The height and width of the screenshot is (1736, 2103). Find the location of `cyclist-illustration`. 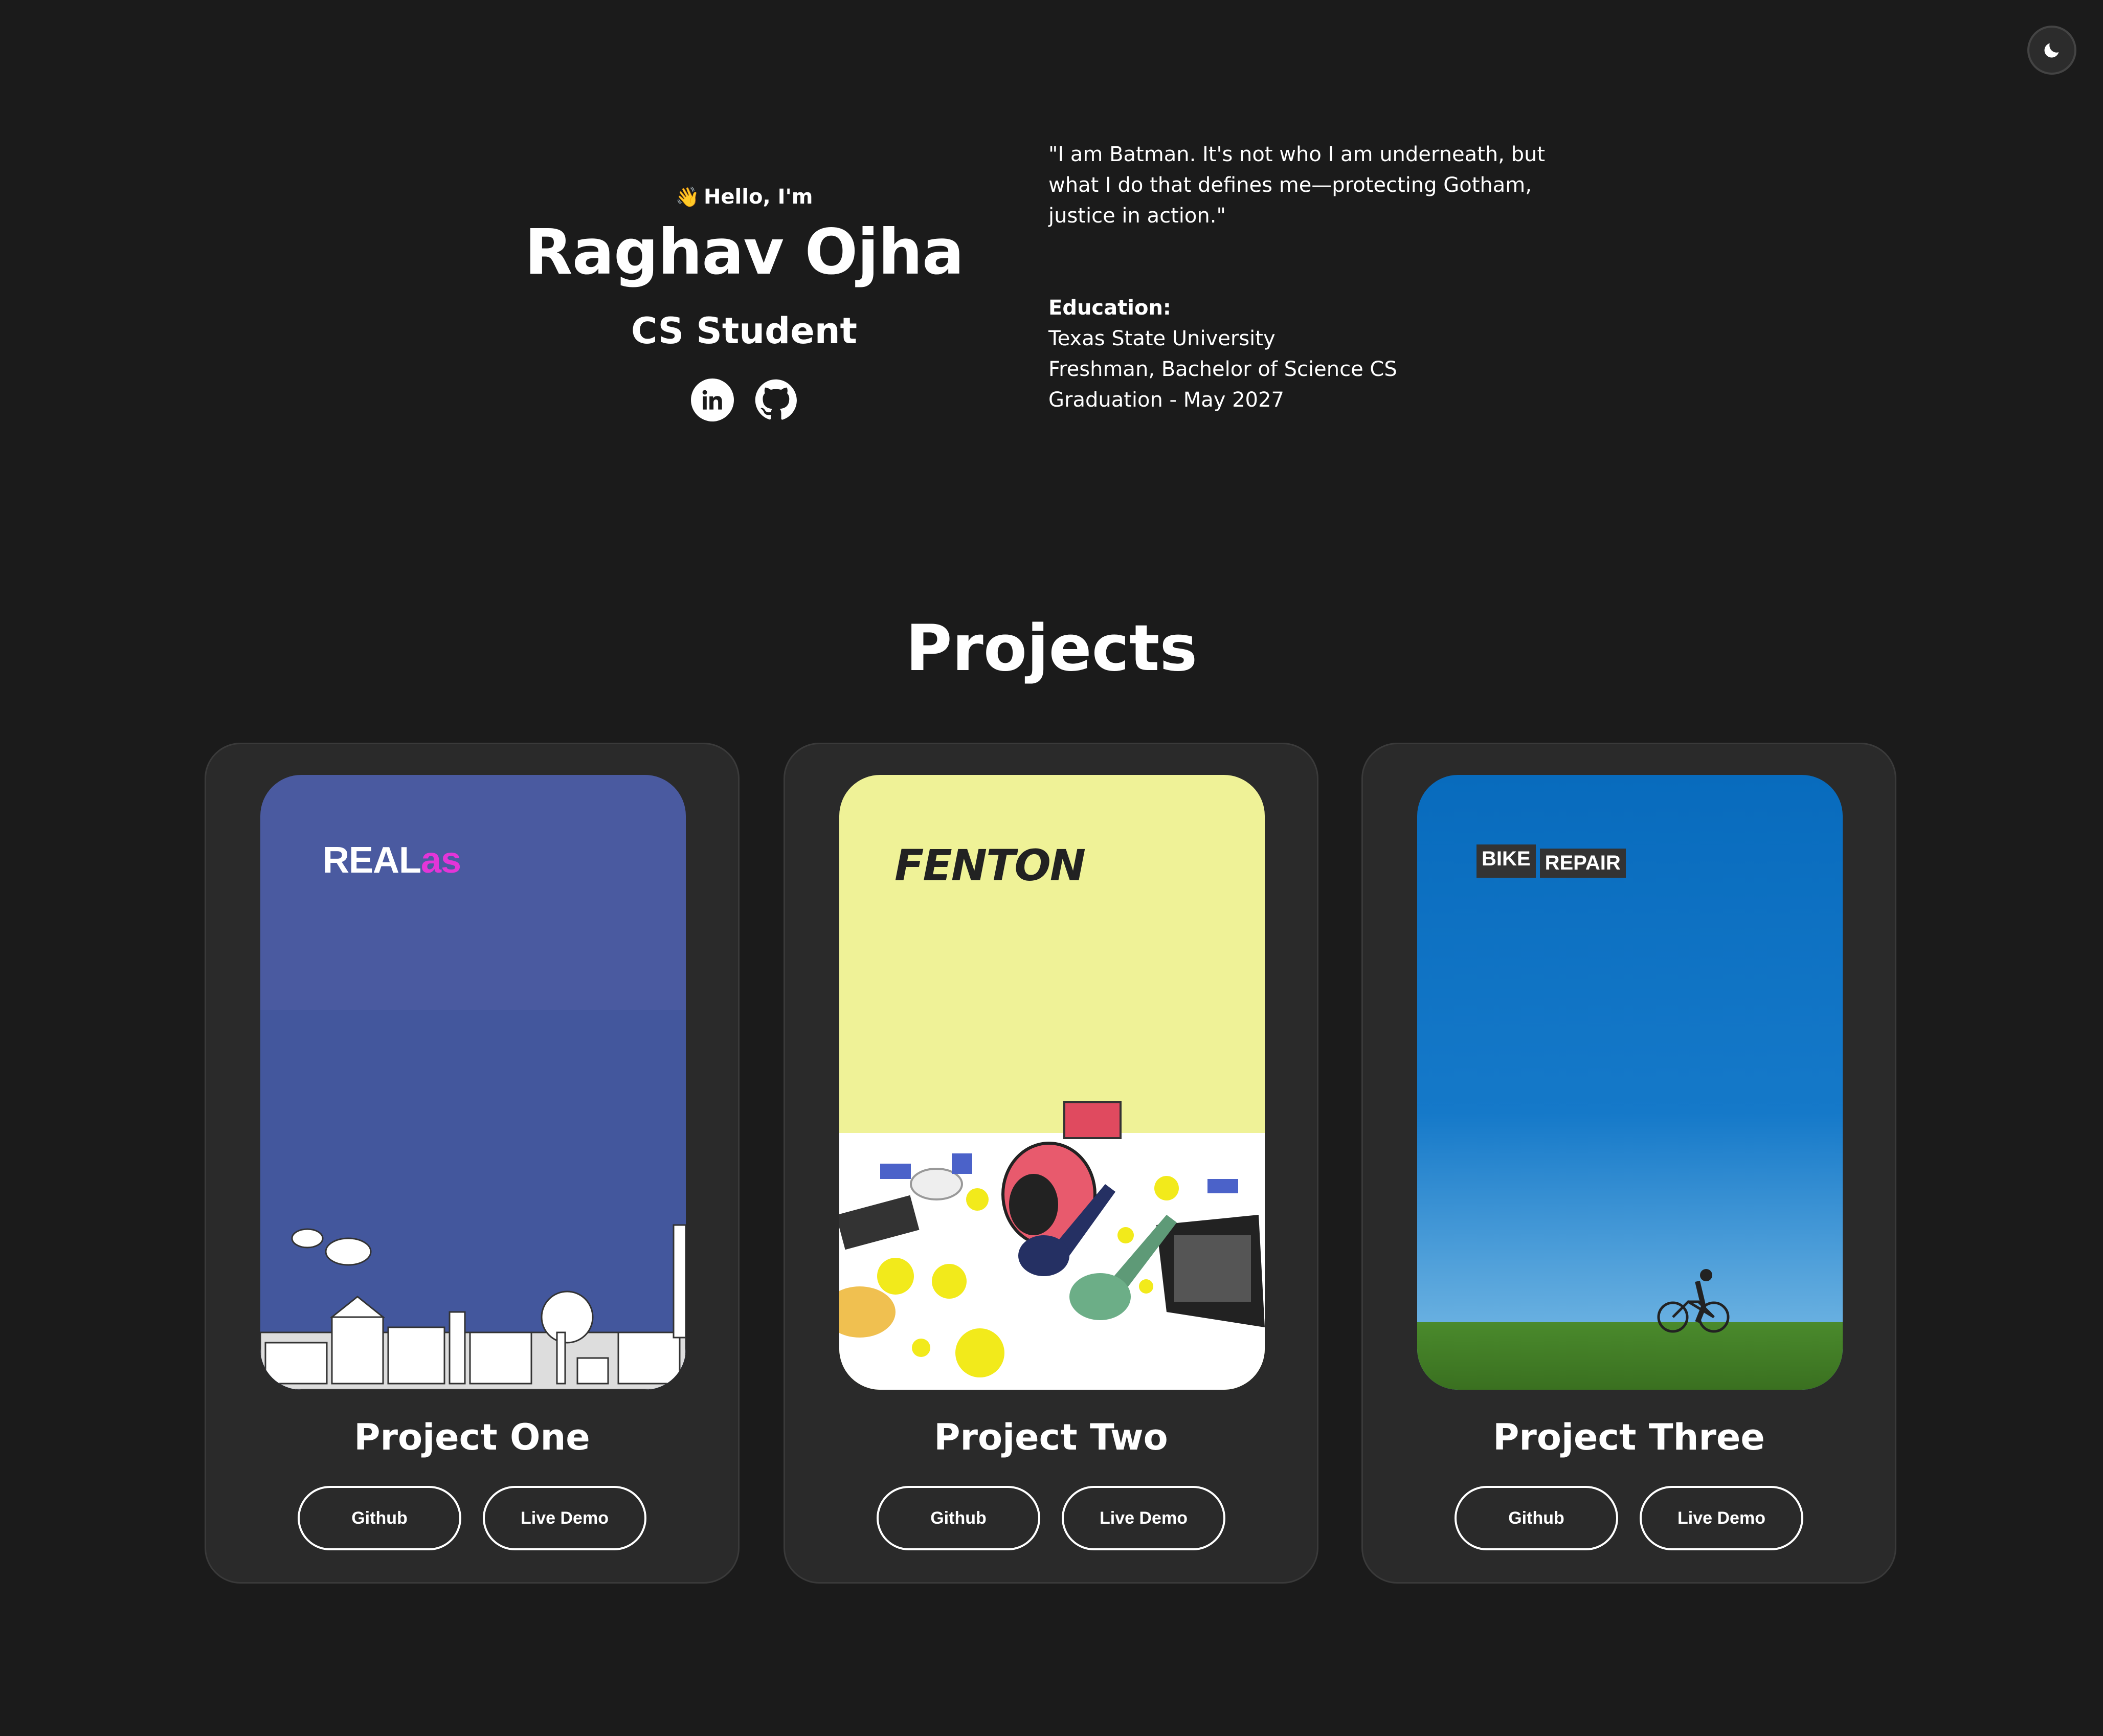

cyclist-illustration is located at coordinates (1693, 1301).